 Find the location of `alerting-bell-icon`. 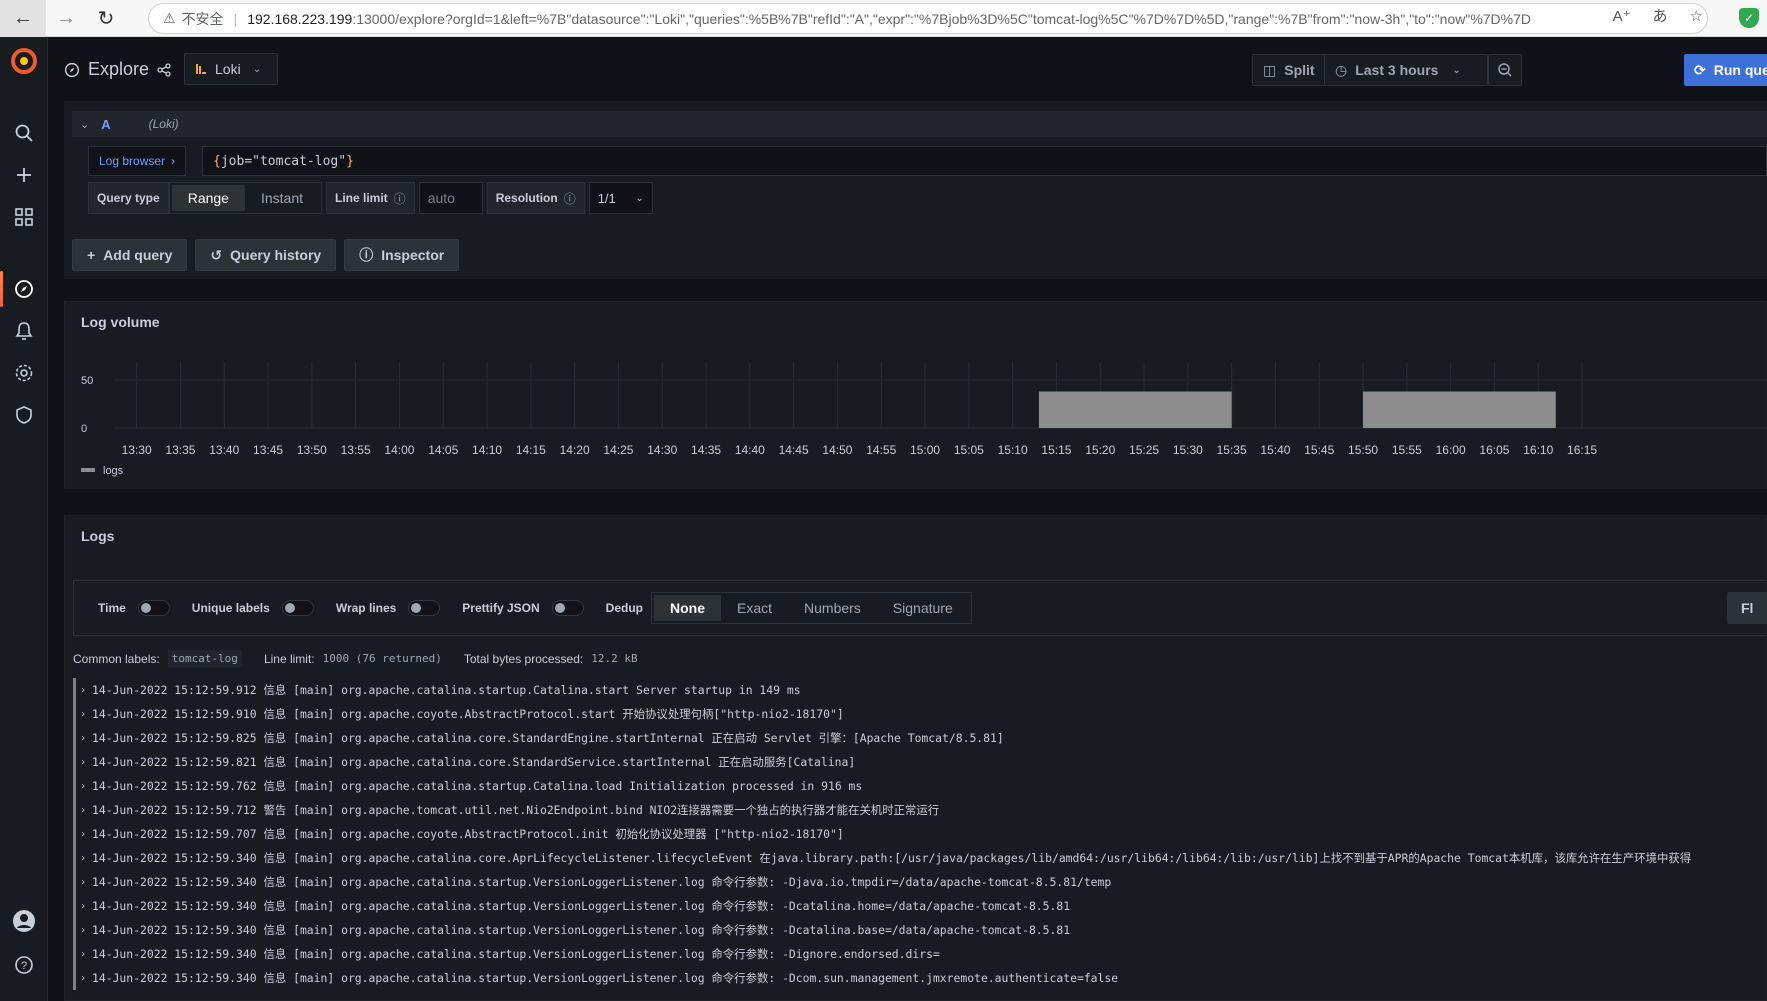

alerting-bell-icon is located at coordinates (24, 331).